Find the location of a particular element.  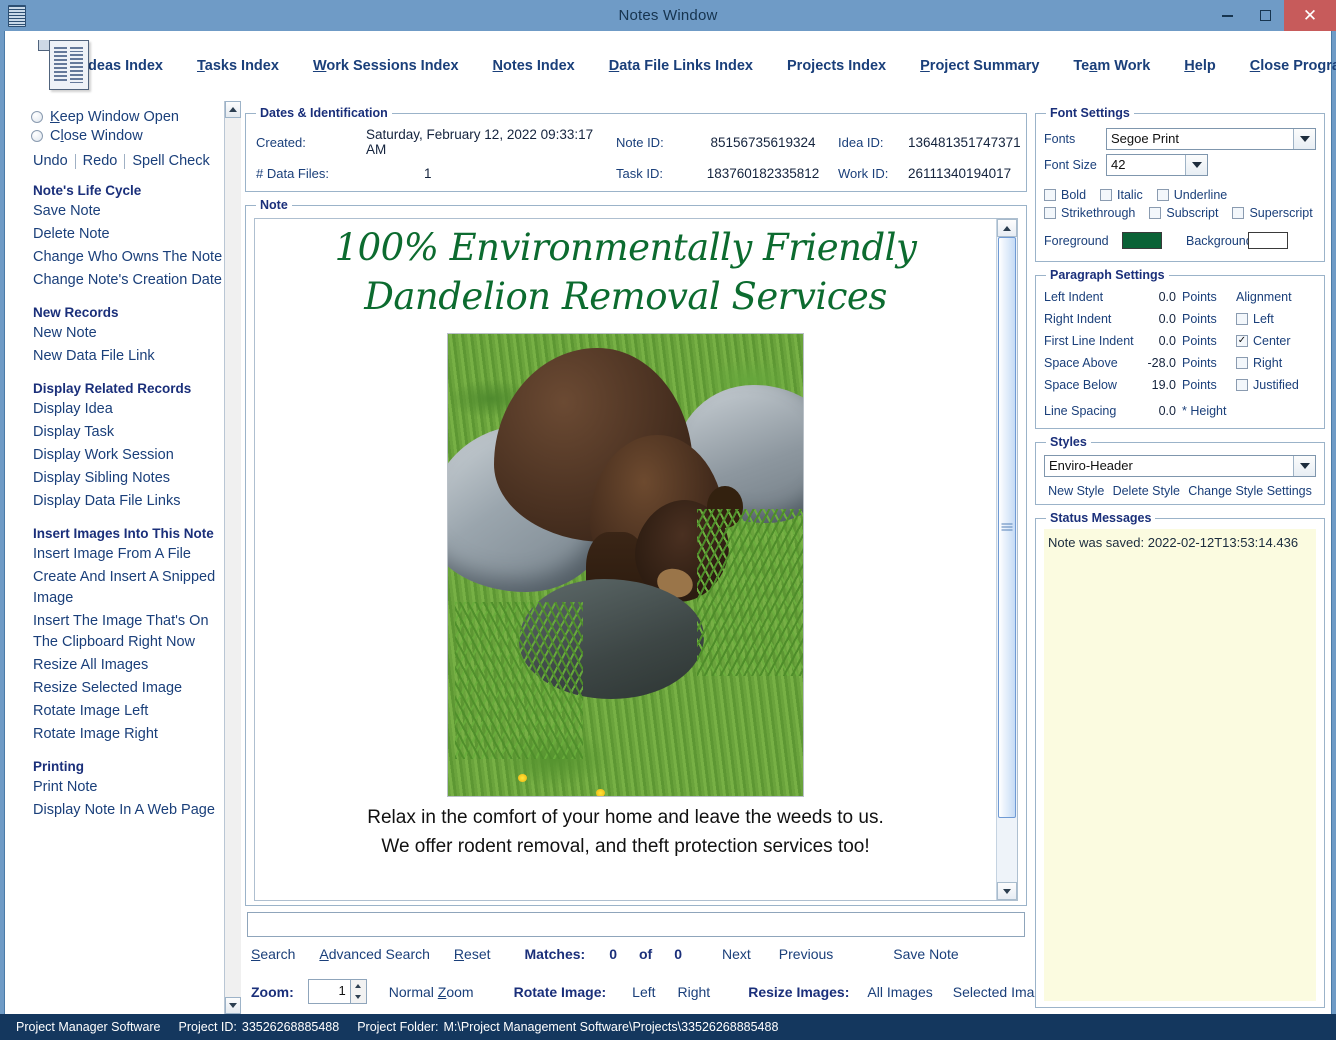

radio-keep-window-open: Keep Window Open is located at coordinates (136, 117).